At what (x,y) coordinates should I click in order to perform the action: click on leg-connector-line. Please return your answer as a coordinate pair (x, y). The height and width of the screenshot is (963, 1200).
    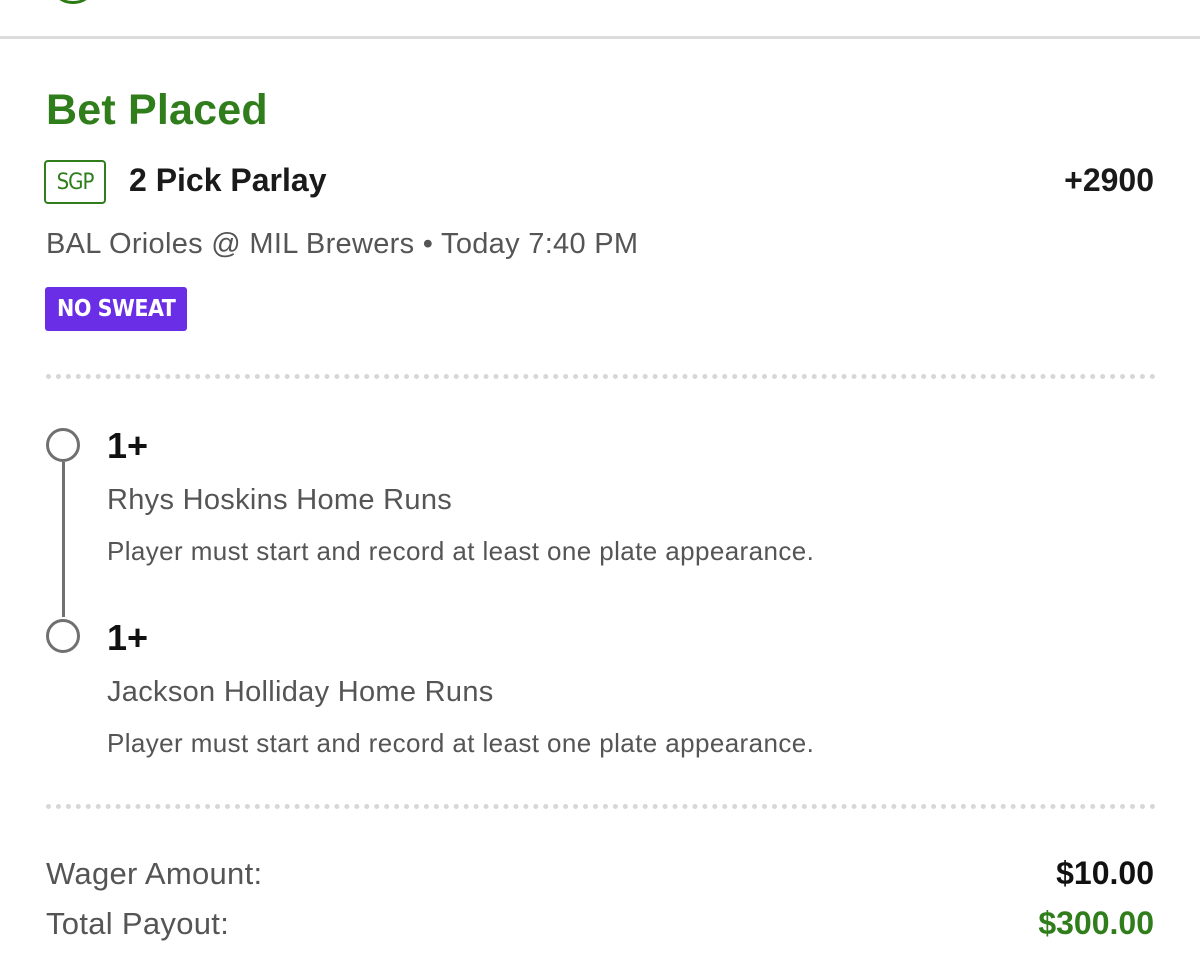
    Looking at the image, I should click on (63, 539).